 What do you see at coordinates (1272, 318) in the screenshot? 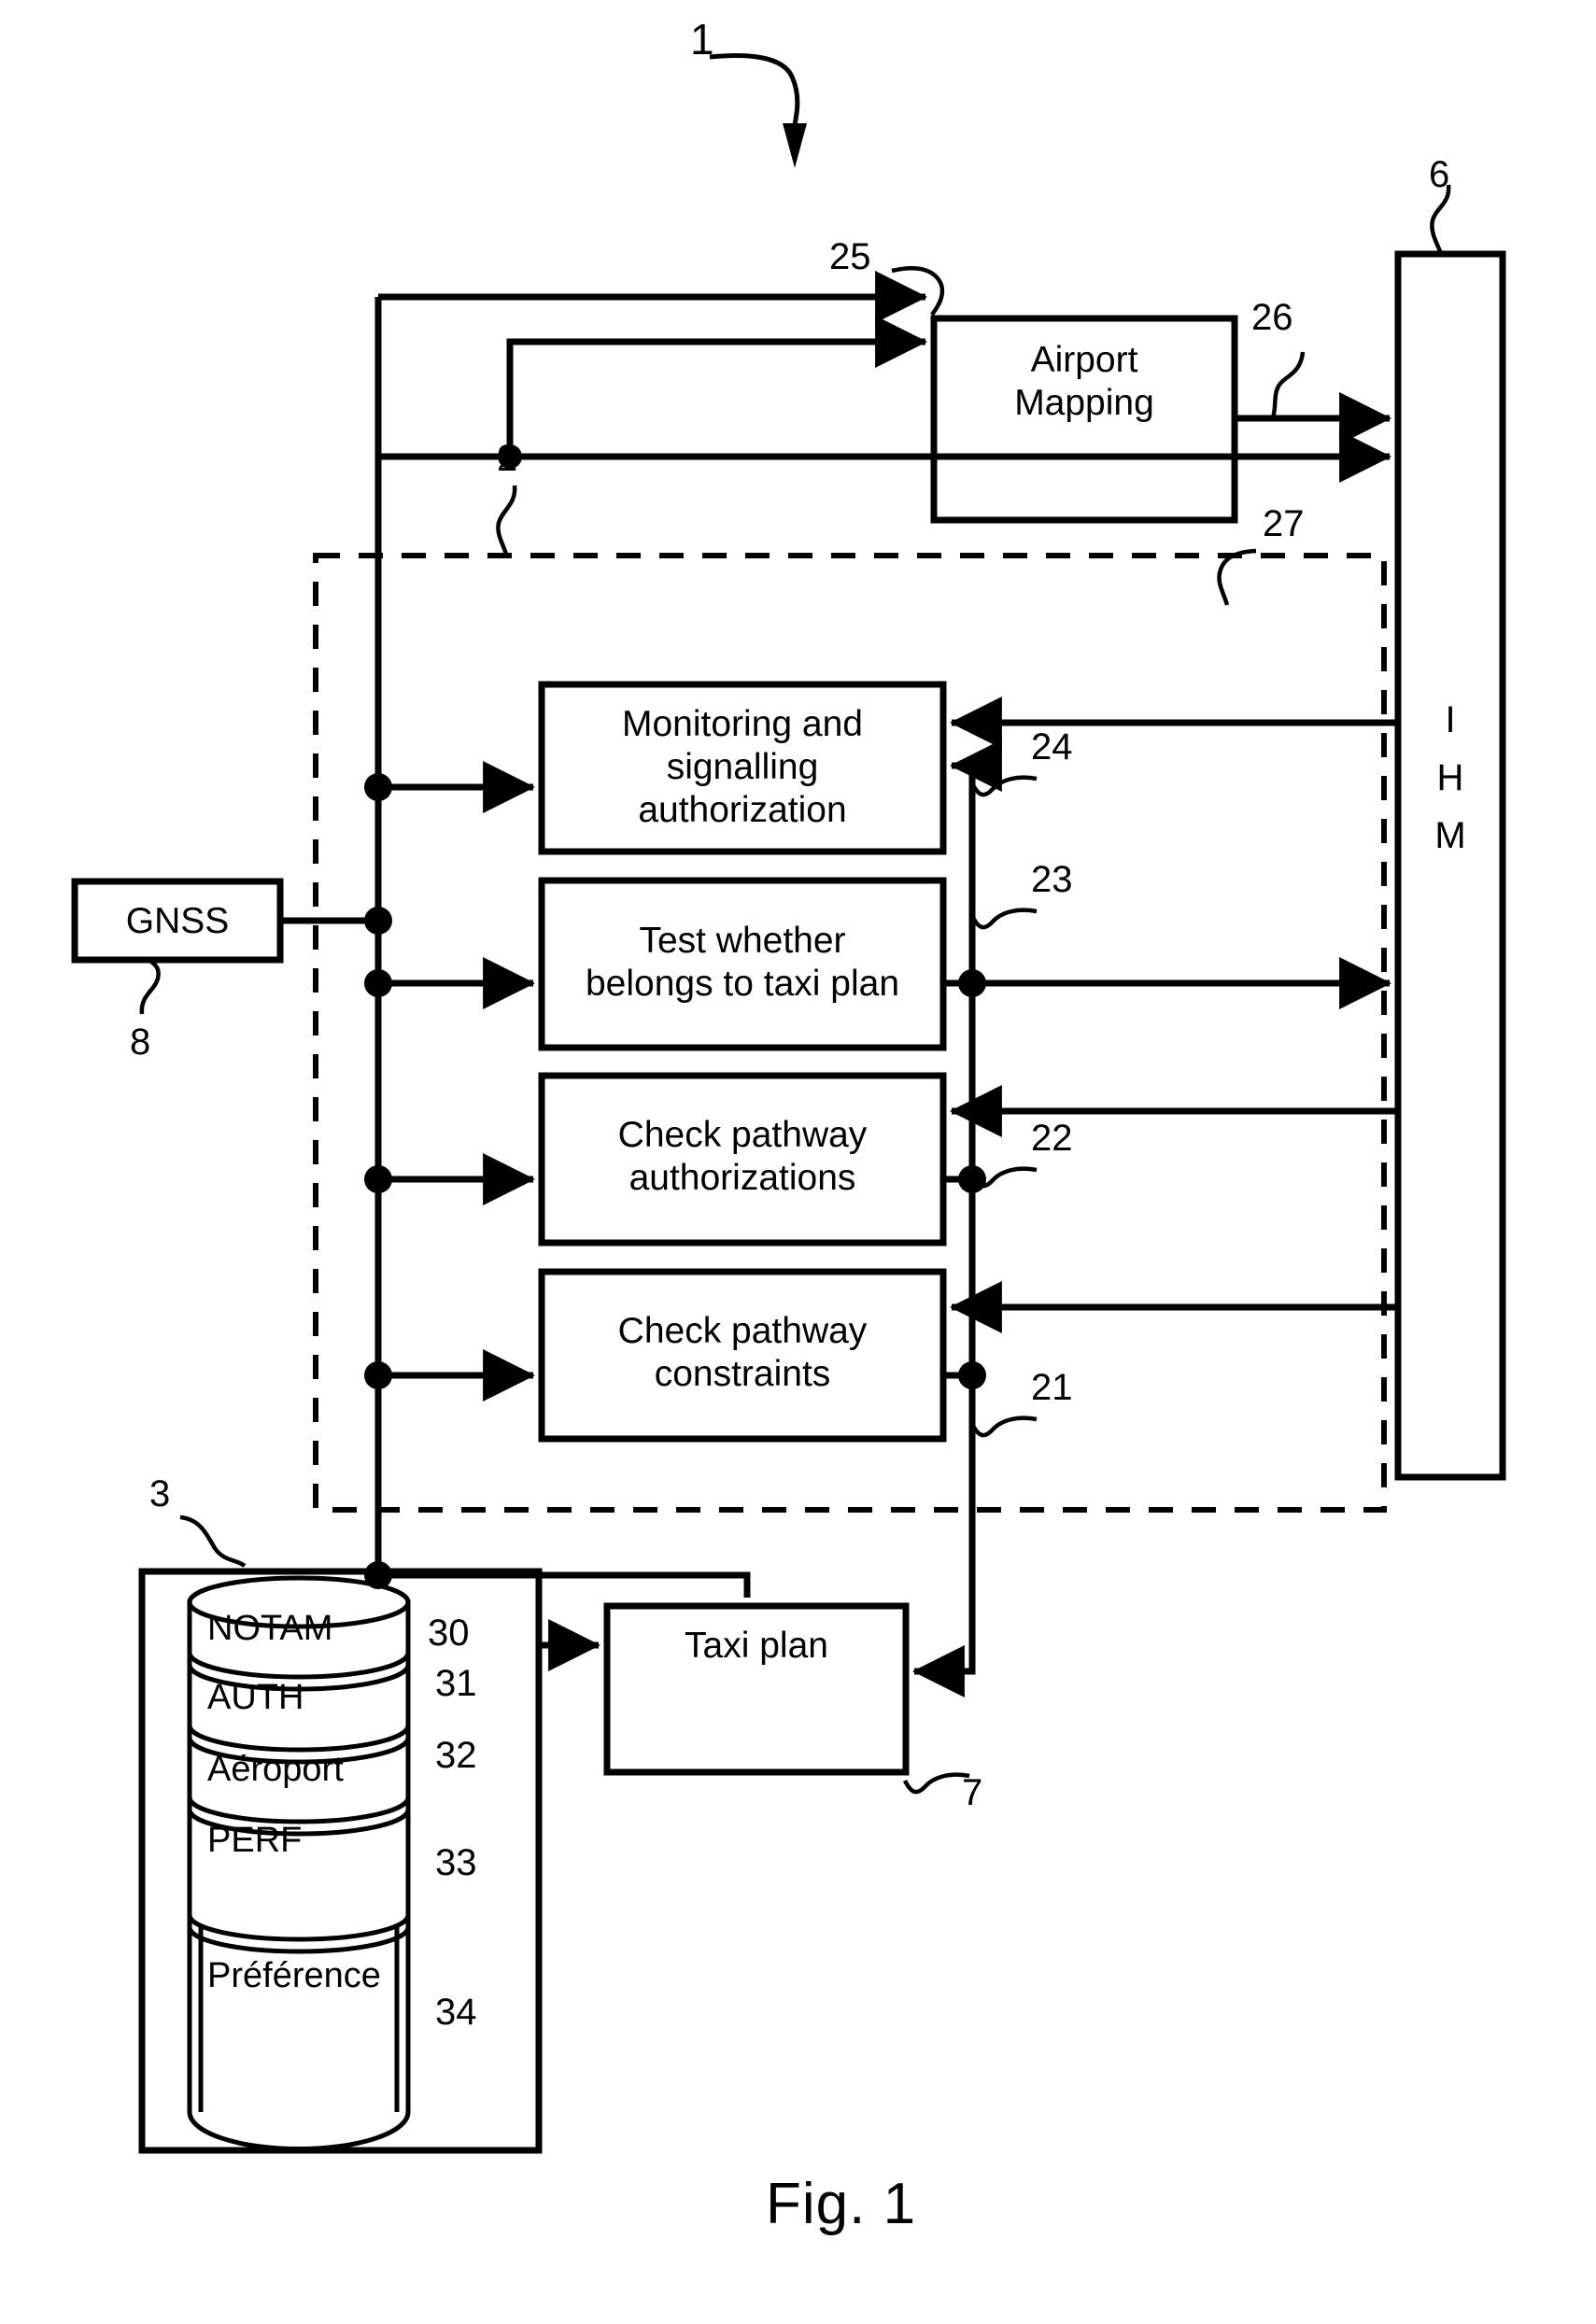
I see `ref-label-26: 26` at bounding box center [1272, 318].